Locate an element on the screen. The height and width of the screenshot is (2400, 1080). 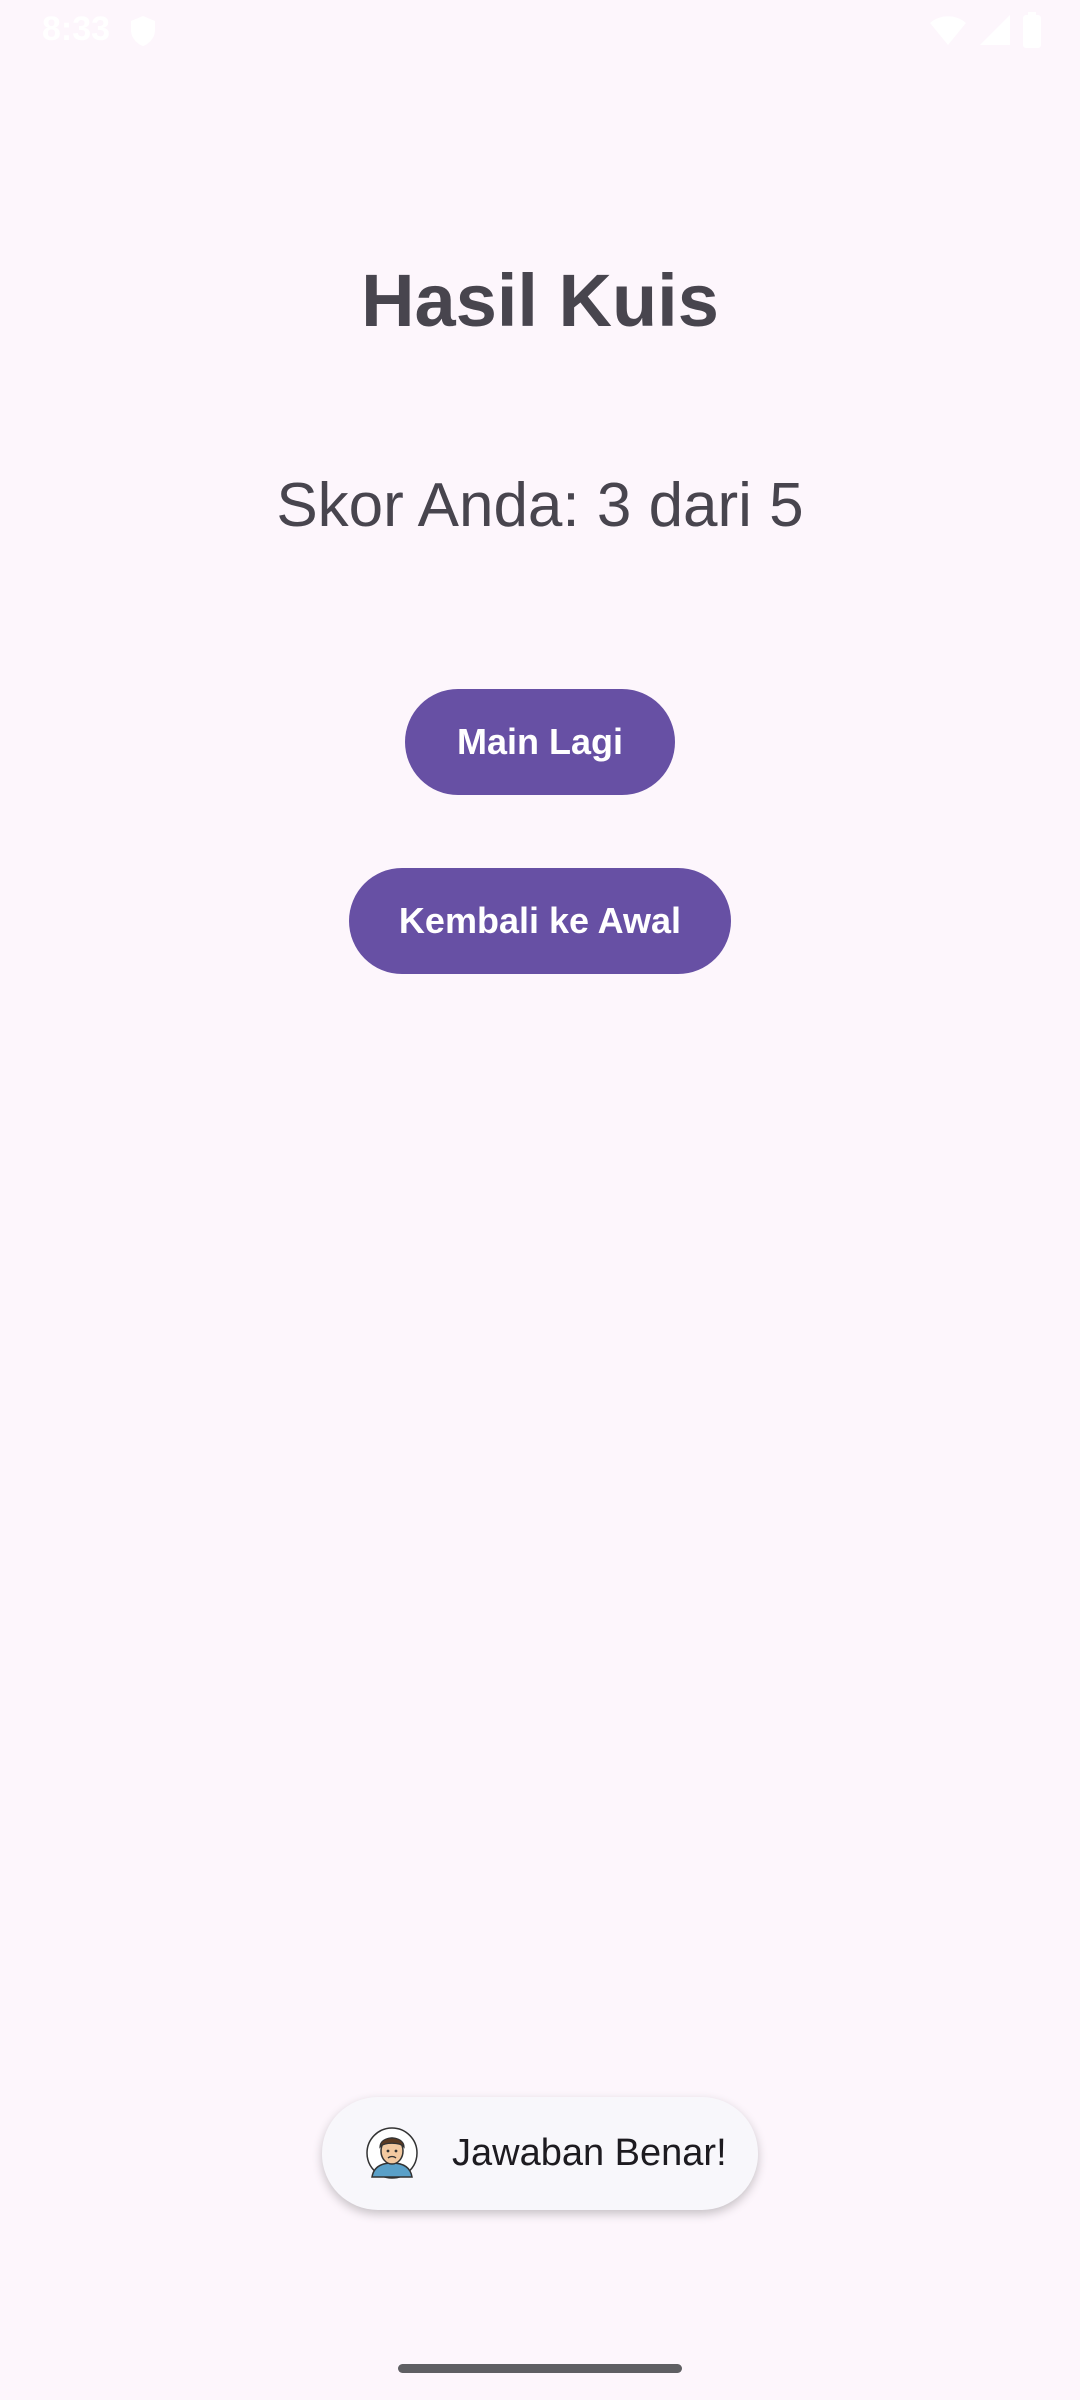
wifi-icon is located at coordinates (948, 30).